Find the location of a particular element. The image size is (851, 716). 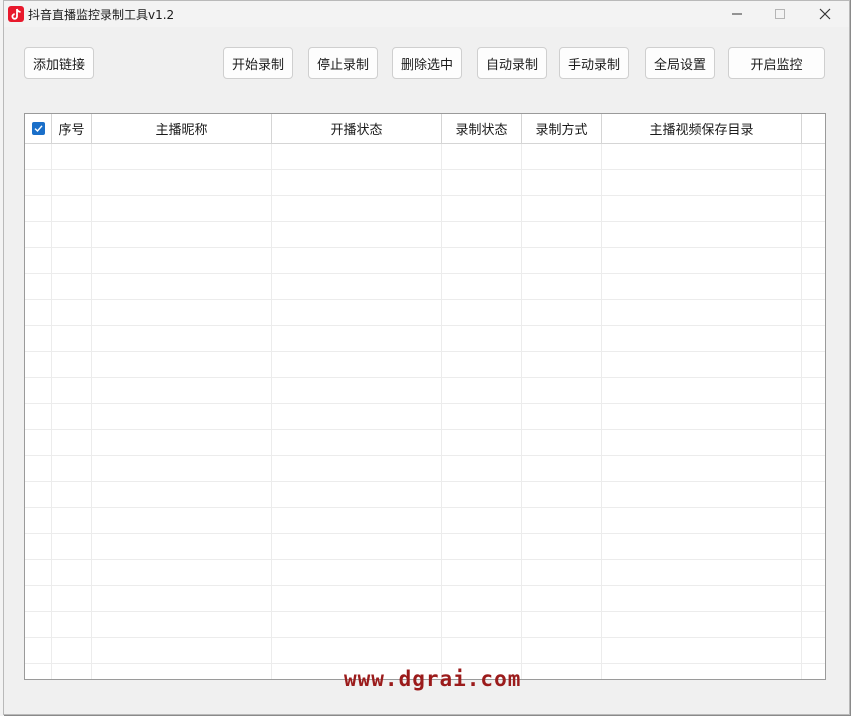

column-header-save-directory: 主播视频保存目录 is located at coordinates (702, 128).